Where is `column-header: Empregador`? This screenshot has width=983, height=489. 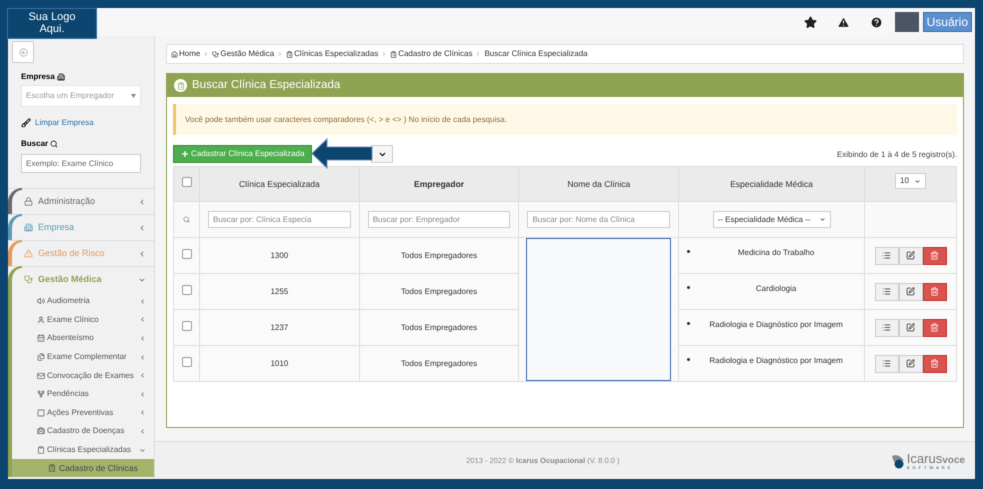
column-header: Empregador is located at coordinates (439, 184).